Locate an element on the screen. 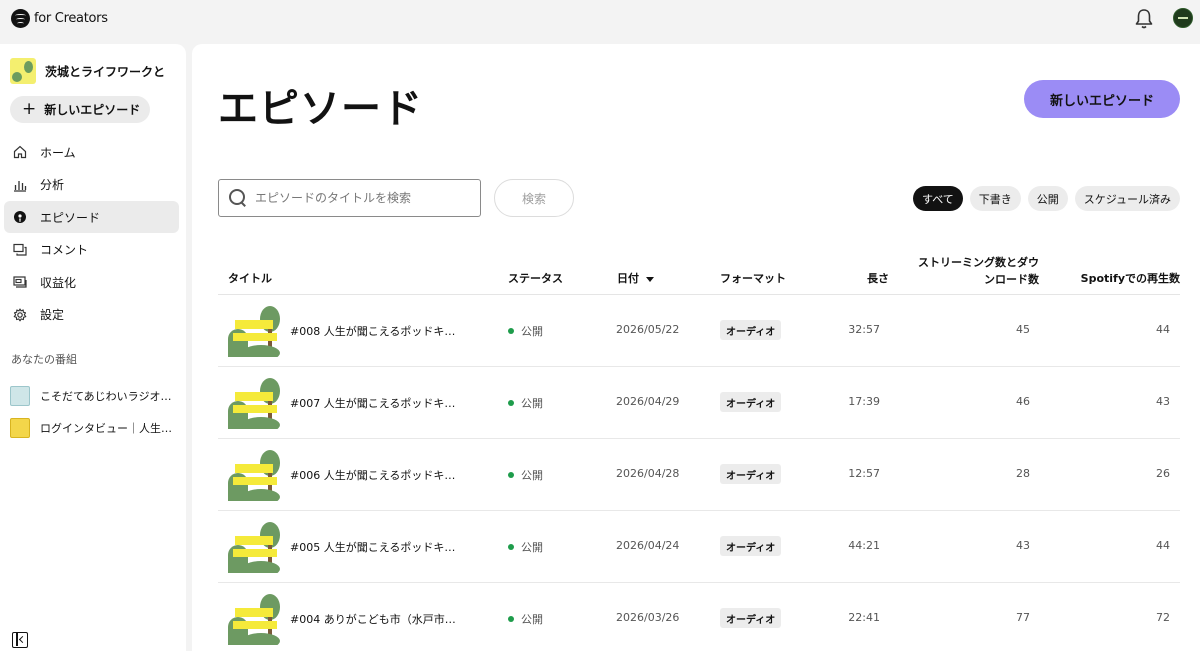 Image resolution: width=1200 pixels, height=651 pixels. sidebar-item-label: エピソード is located at coordinates (70, 217).